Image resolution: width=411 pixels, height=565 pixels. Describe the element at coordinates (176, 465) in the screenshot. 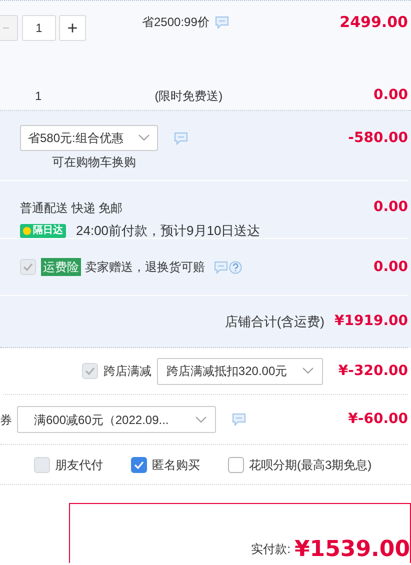

I see `option-label: 匿名购买` at that location.